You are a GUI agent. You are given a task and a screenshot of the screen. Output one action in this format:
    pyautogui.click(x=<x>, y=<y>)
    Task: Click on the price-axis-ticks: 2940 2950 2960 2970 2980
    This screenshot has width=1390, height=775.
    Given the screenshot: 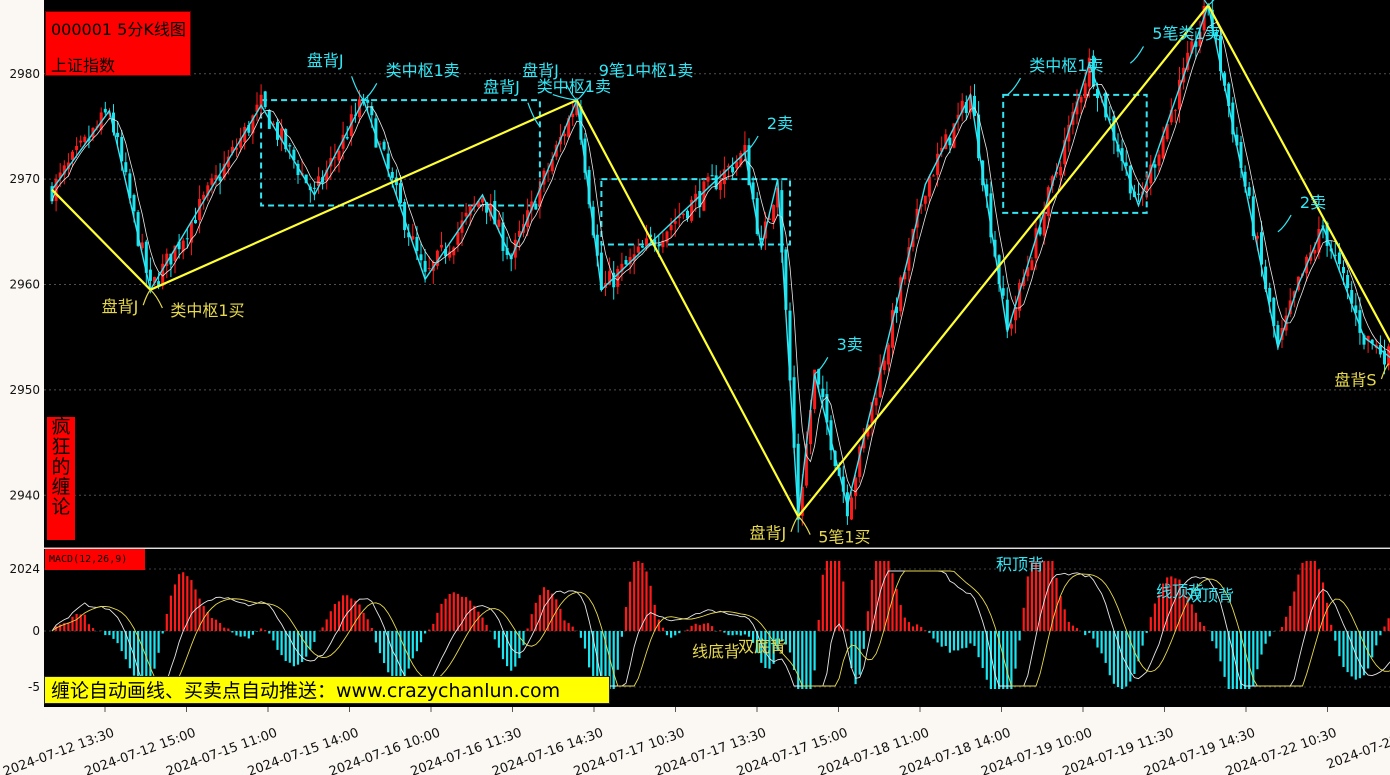 What is the action you would take?
    pyautogui.click(x=24, y=285)
    